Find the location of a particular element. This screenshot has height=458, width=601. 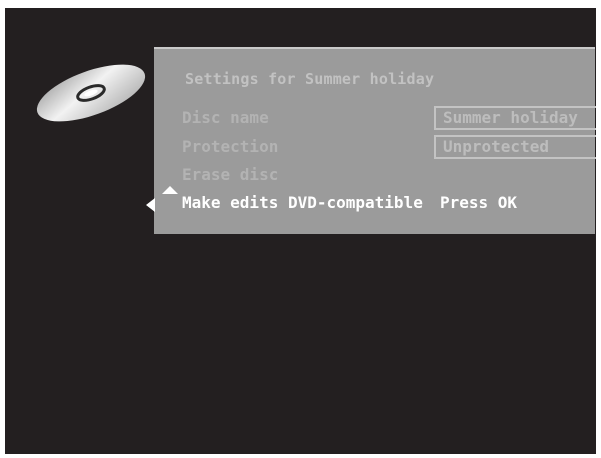

menu-item-label: Disc name is located at coordinates (225, 117).